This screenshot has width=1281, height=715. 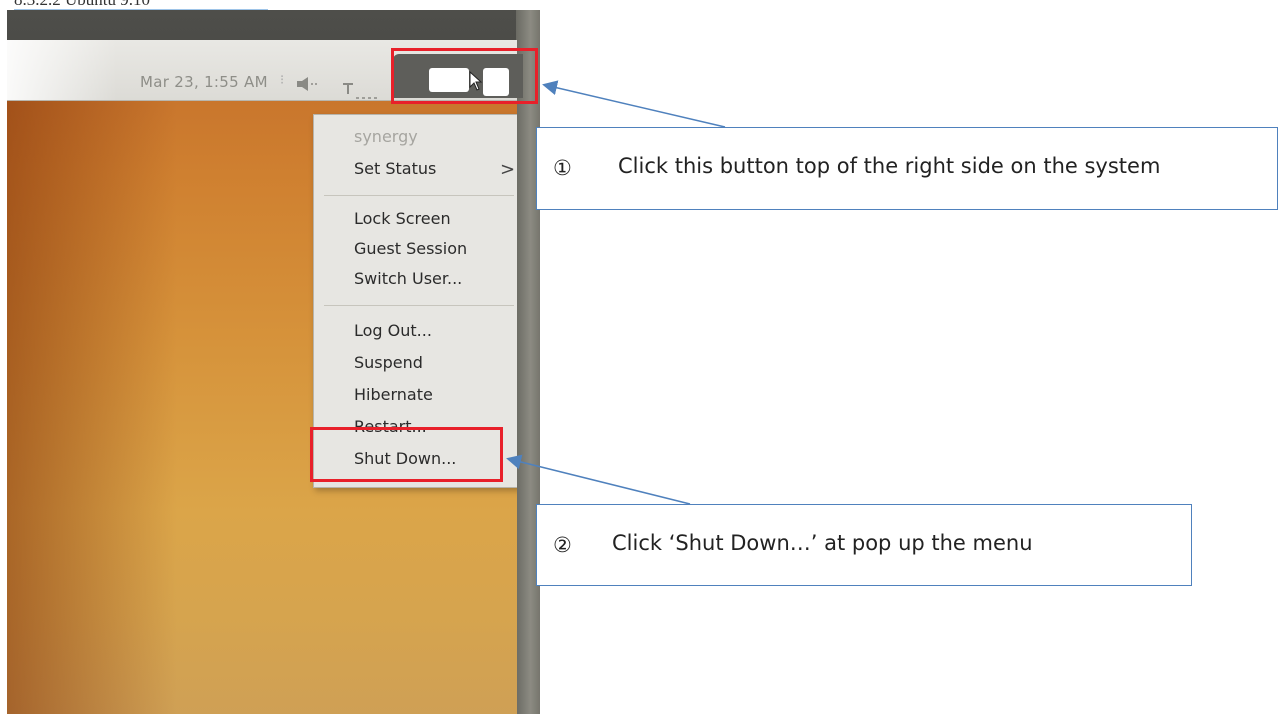 I want to click on callout-step-2: ② Click ‘Shut Down…’ at pop up the menu, so click(x=864, y=545).